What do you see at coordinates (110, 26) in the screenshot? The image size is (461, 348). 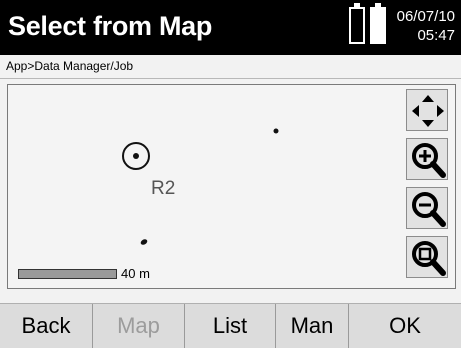 I see `page-title: Select from Map` at bounding box center [110, 26].